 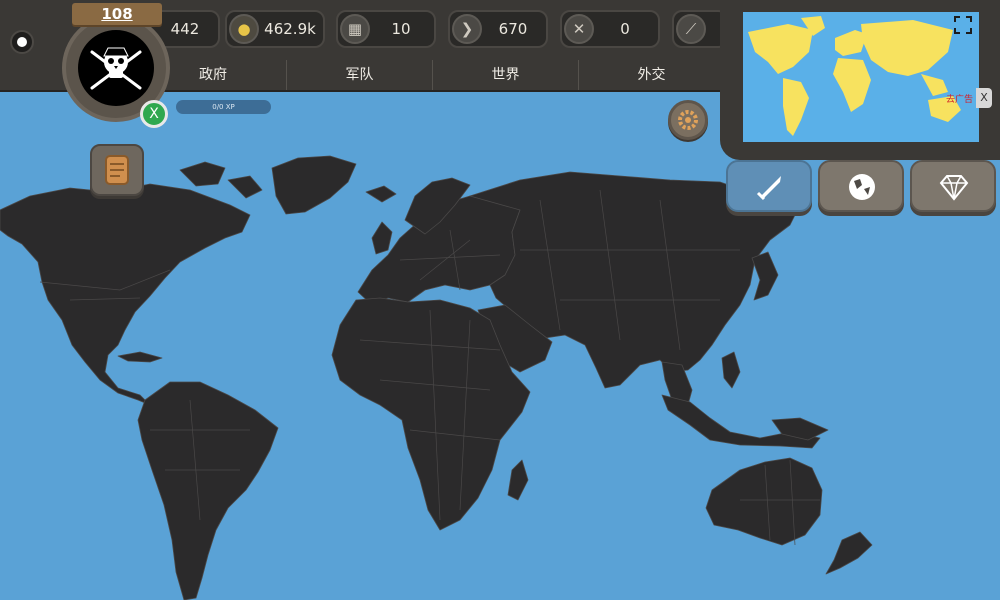 What do you see at coordinates (290, 29) in the screenshot?
I see `gold-value: 462.9k` at bounding box center [290, 29].